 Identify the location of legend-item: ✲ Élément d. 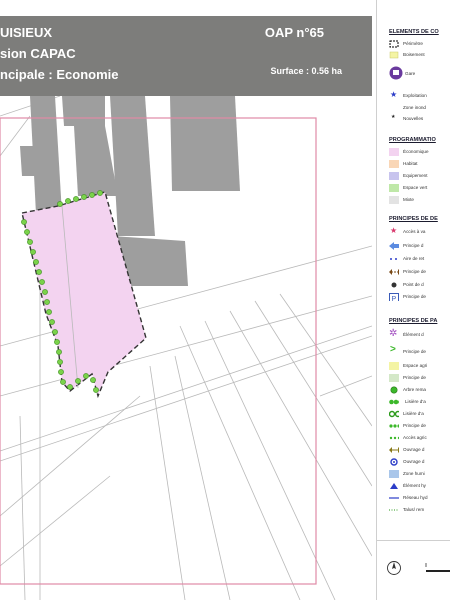
(419, 334).